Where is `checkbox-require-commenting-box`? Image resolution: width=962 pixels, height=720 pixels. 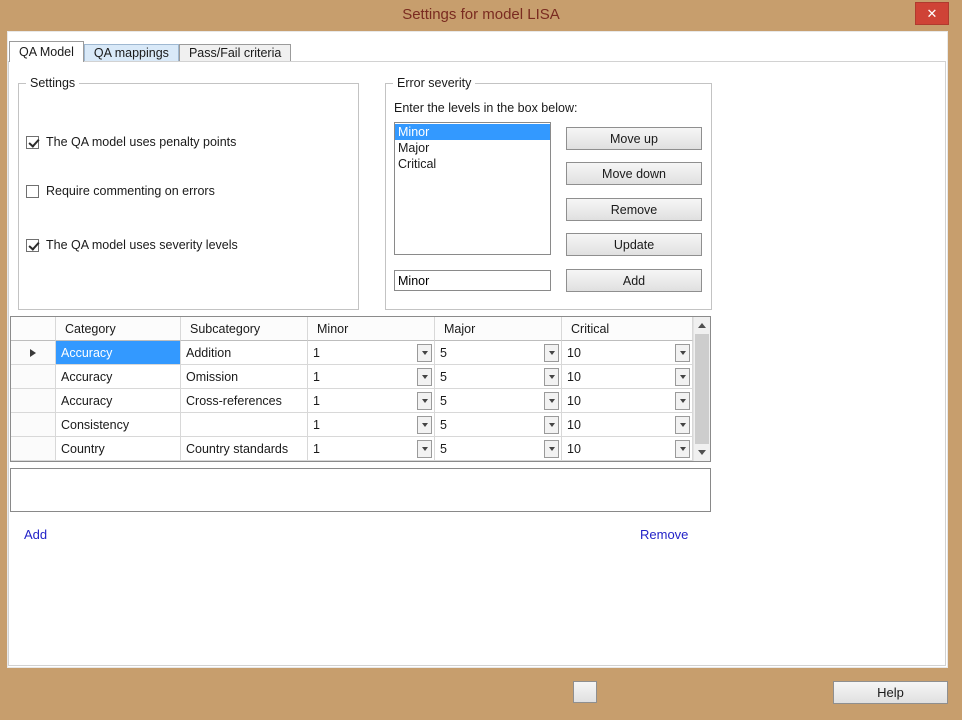
checkbox-require-commenting-box is located at coordinates (32, 191).